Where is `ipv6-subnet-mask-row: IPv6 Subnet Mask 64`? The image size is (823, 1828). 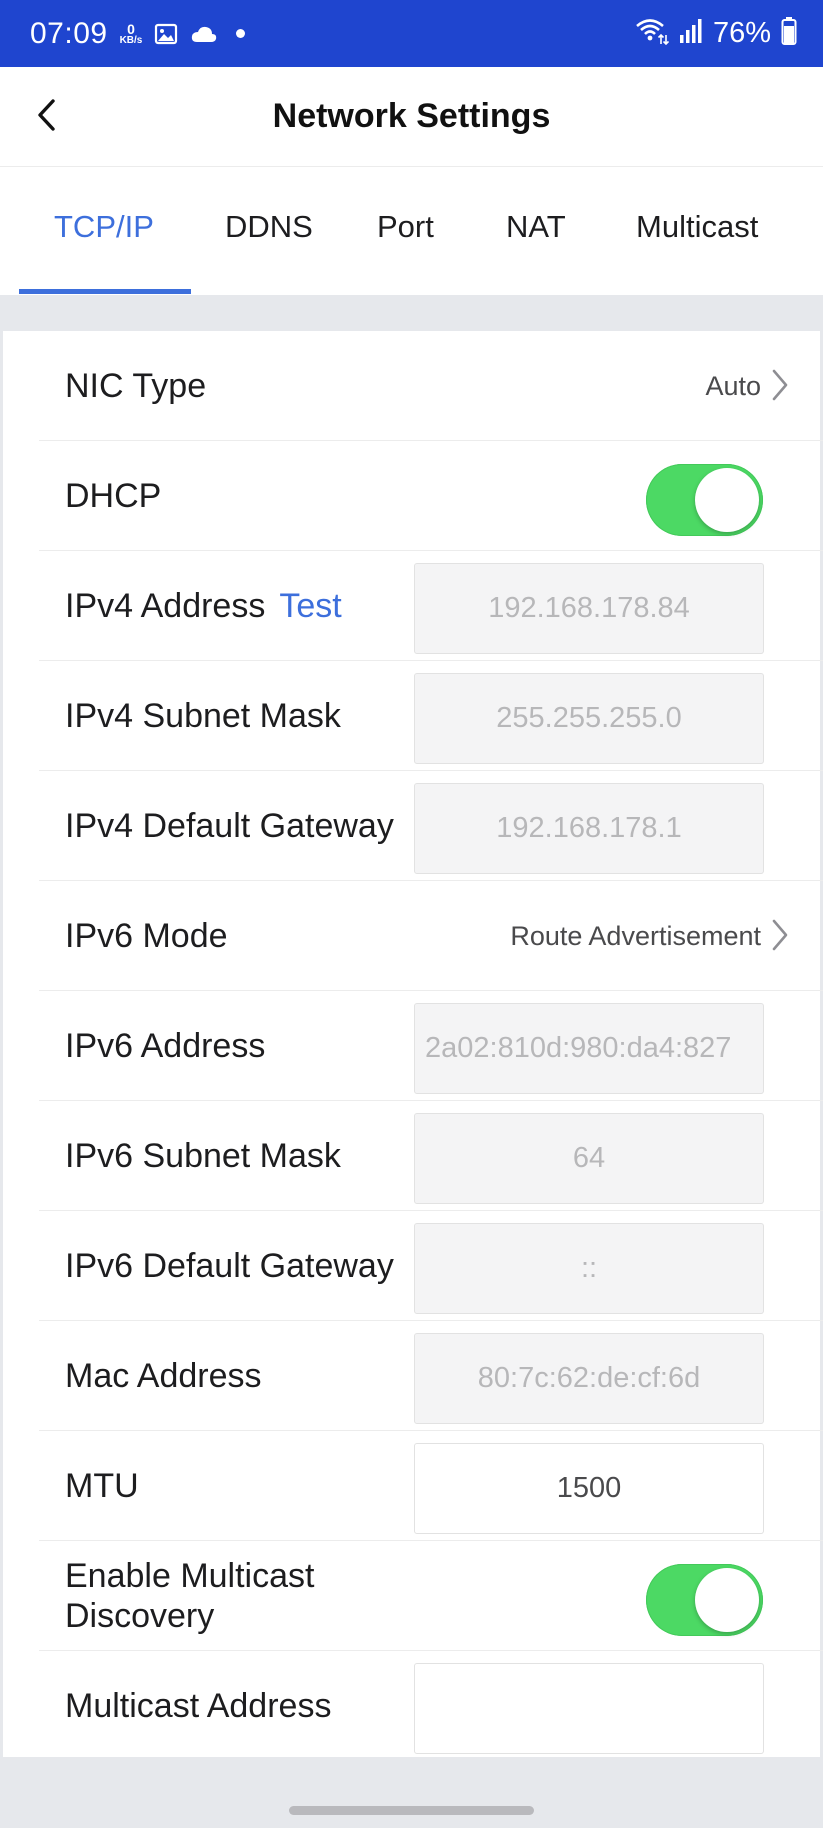
ipv6-subnet-mask-row: IPv6 Subnet Mask 64 is located at coordinates (431, 1156).